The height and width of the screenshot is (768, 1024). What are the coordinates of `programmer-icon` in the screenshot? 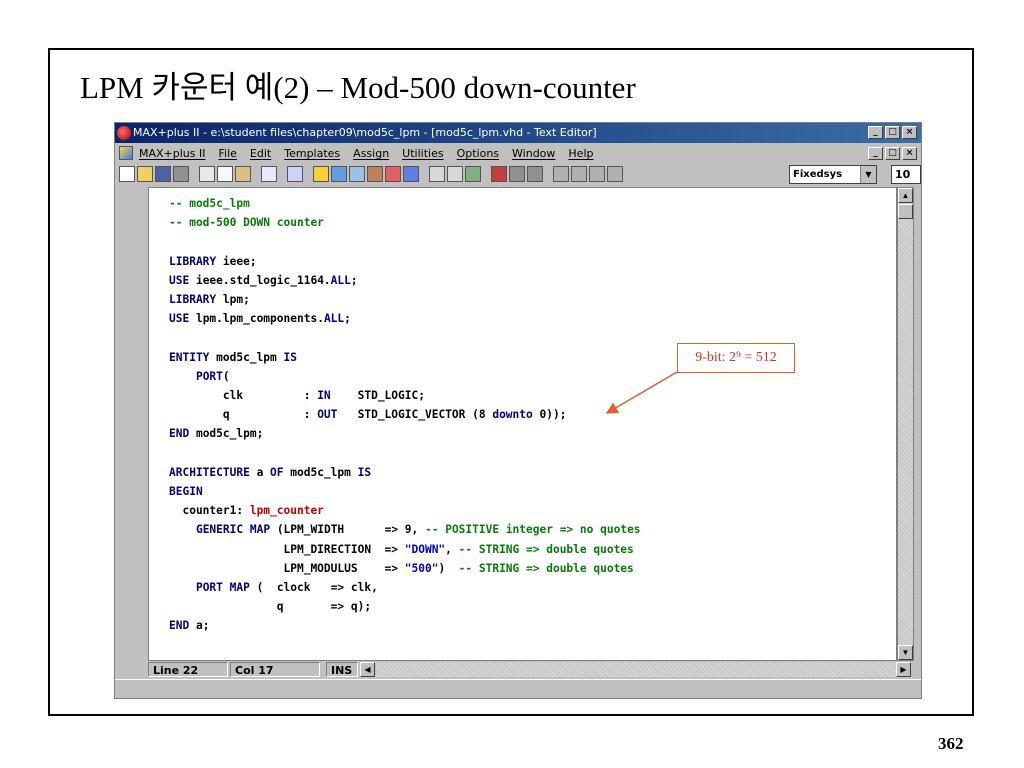 It's located at (437, 174).